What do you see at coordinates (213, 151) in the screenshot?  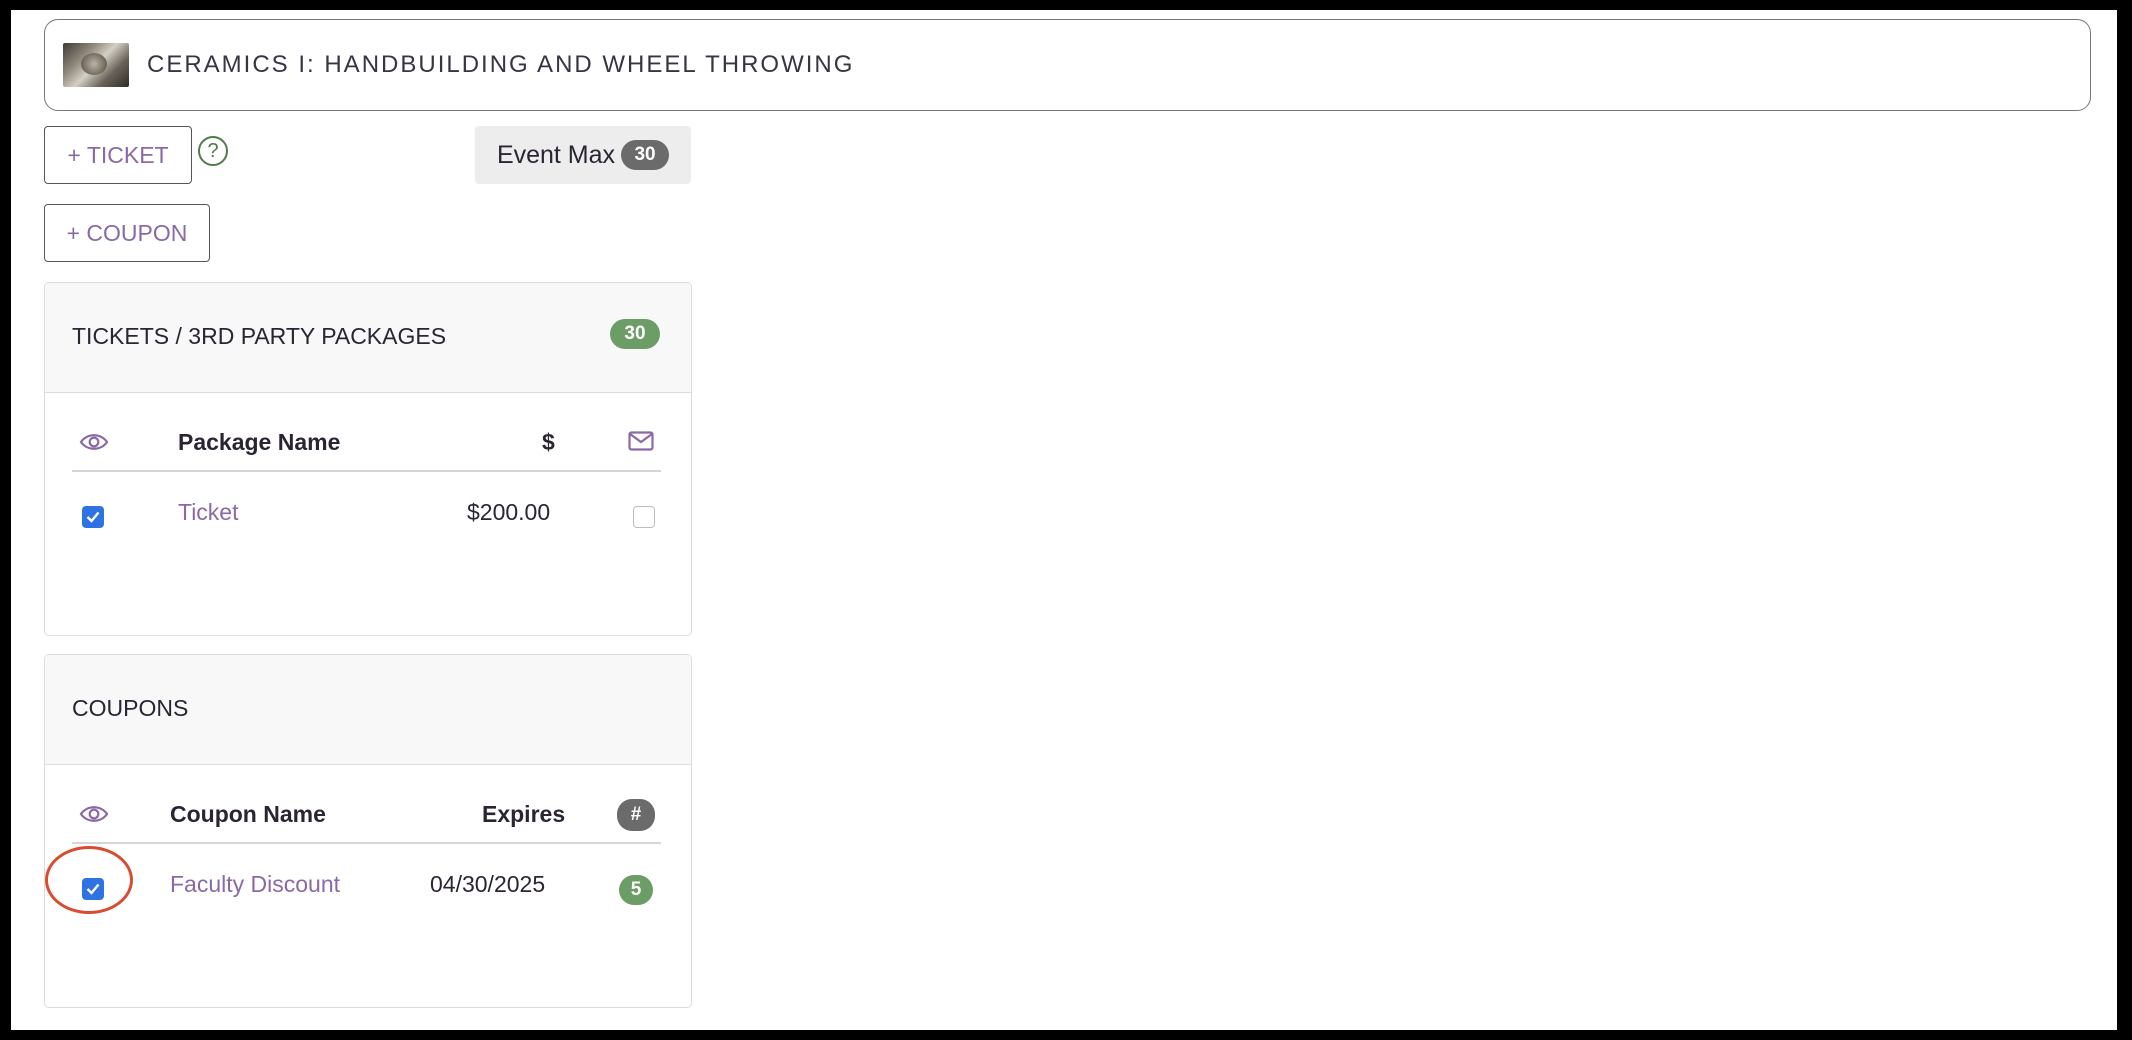 I see `help-icon: ?` at bounding box center [213, 151].